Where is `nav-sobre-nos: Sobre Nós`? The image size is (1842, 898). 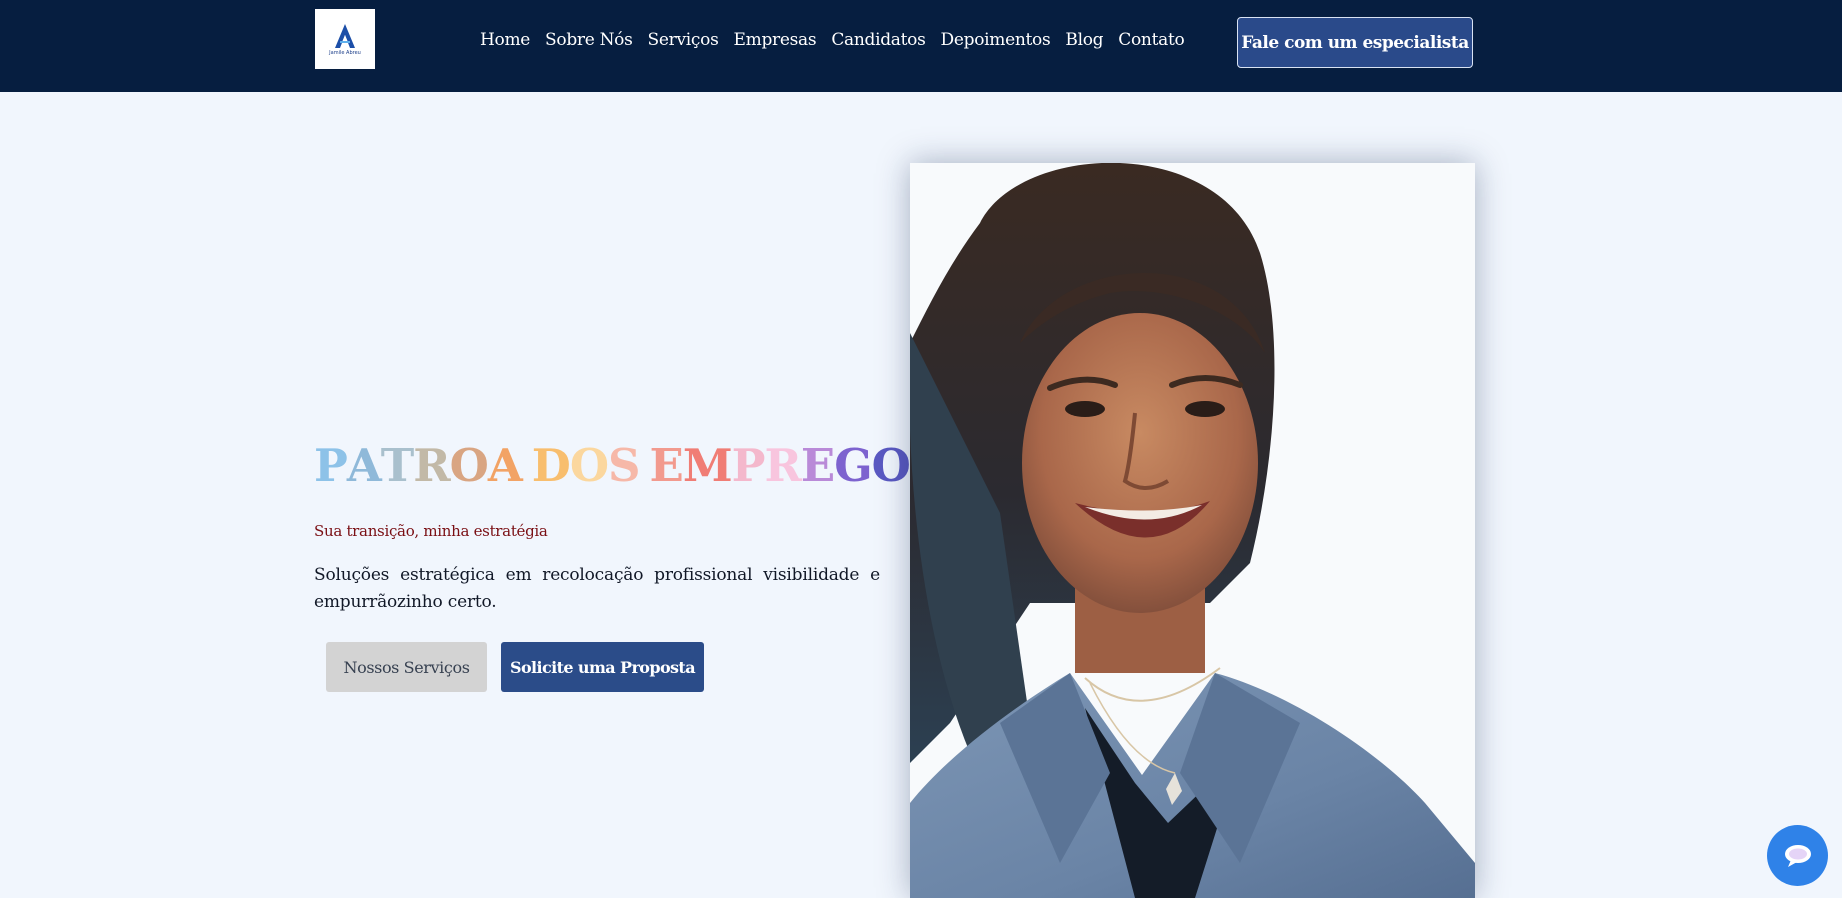 nav-sobre-nos: Sobre Nós is located at coordinates (589, 40).